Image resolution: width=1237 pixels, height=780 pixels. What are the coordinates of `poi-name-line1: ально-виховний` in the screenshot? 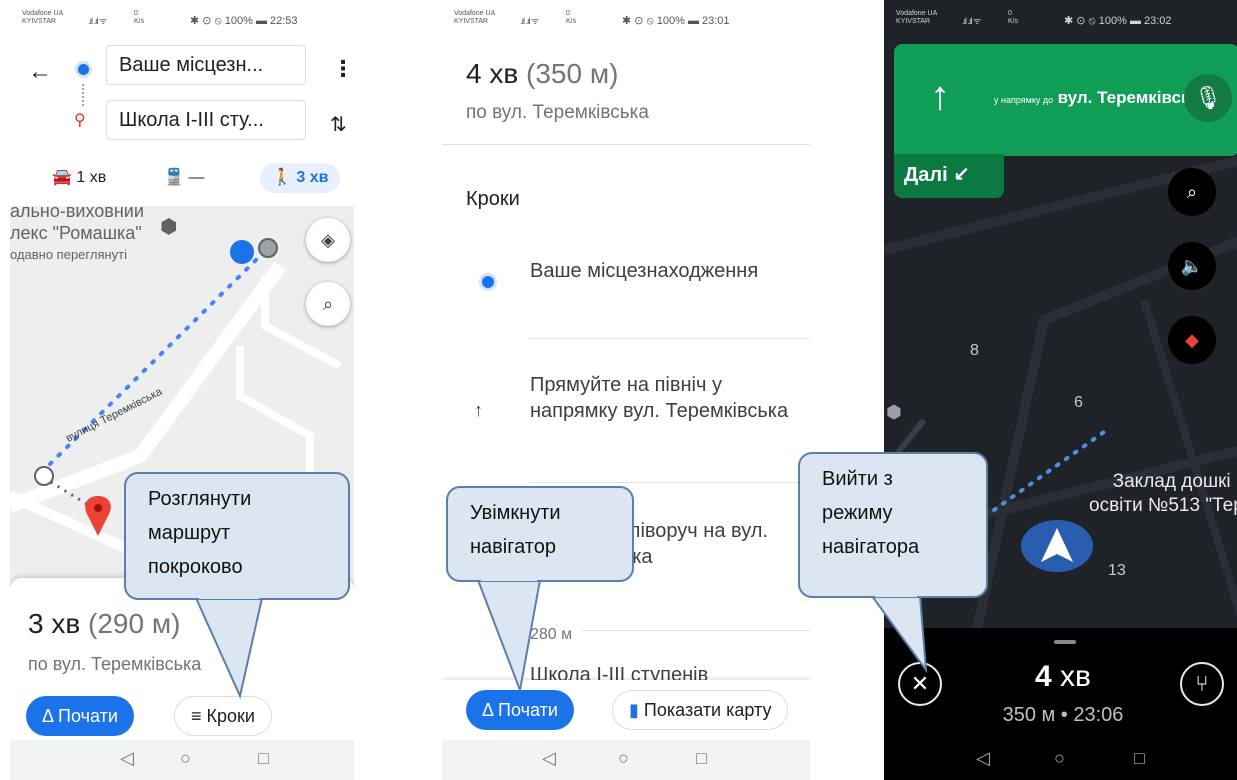 It's located at (77, 213).